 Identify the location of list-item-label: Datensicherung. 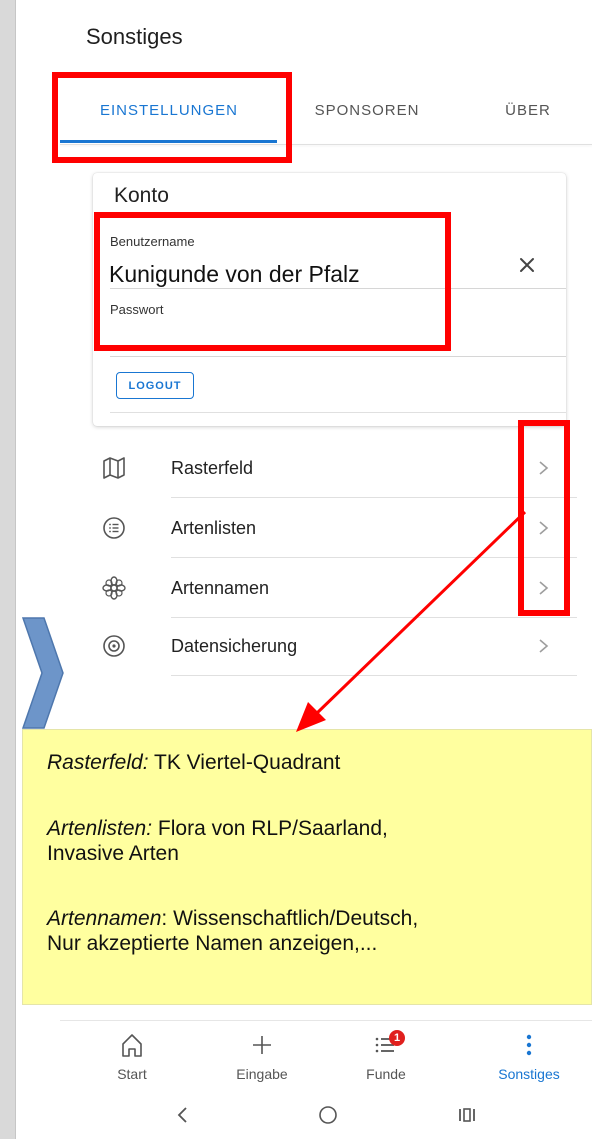
(234, 646).